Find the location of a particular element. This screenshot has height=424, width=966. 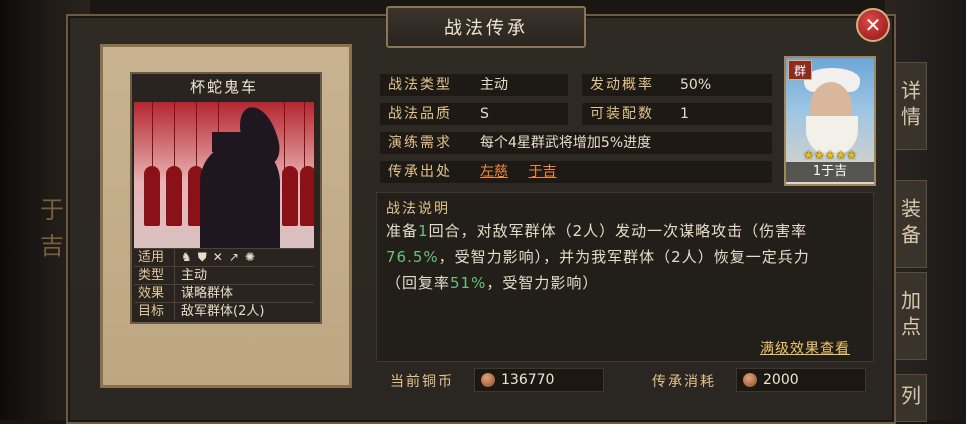

attr-key: 类型 is located at coordinates (154, 275).